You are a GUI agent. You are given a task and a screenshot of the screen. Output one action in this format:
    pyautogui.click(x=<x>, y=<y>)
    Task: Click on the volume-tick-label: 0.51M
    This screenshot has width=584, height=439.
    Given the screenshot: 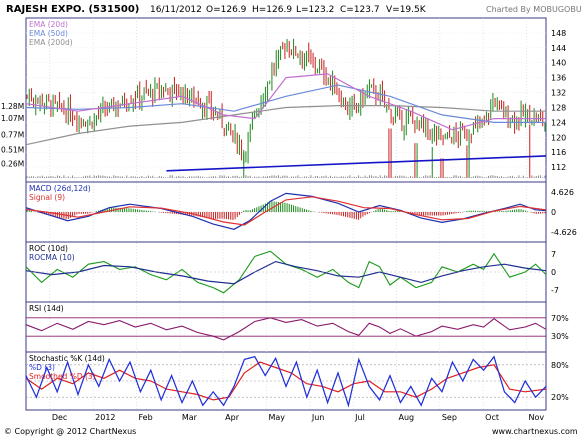 What is the action you would take?
    pyautogui.click(x=12, y=149)
    